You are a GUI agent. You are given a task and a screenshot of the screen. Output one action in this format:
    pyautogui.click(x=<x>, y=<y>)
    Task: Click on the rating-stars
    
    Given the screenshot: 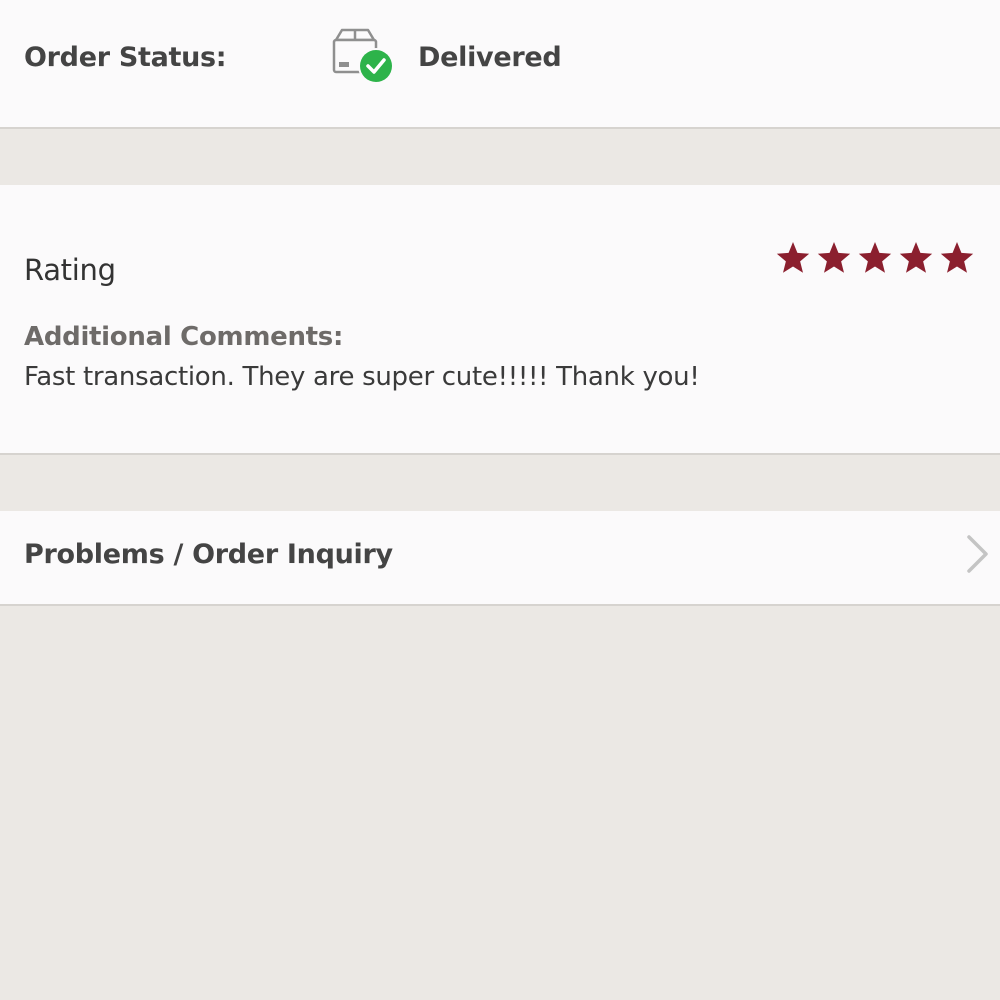 What is the action you would take?
    pyautogui.click(x=875, y=257)
    